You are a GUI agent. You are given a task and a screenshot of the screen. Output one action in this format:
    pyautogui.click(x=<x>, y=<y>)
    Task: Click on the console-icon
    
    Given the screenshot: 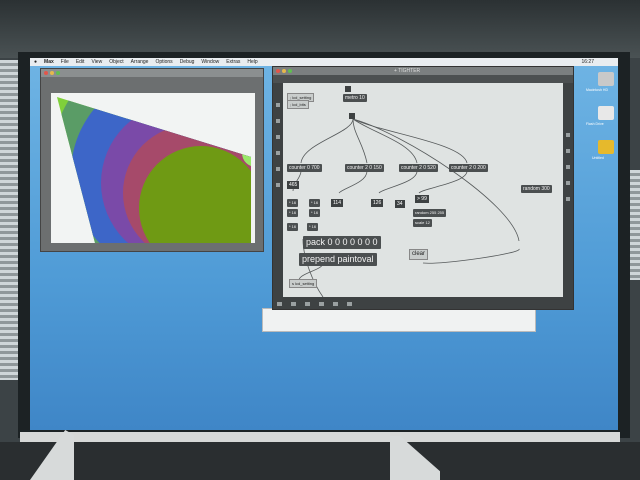 What is the action you would take?
    pyautogui.click(x=568, y=167)
    